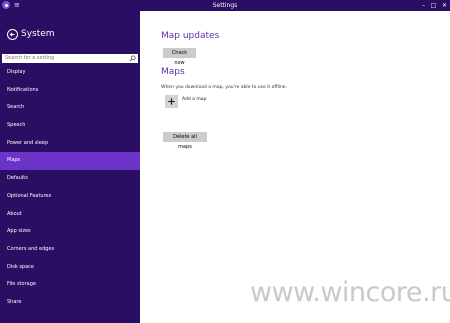  I want to click on plus-icon, so click(171, 101).